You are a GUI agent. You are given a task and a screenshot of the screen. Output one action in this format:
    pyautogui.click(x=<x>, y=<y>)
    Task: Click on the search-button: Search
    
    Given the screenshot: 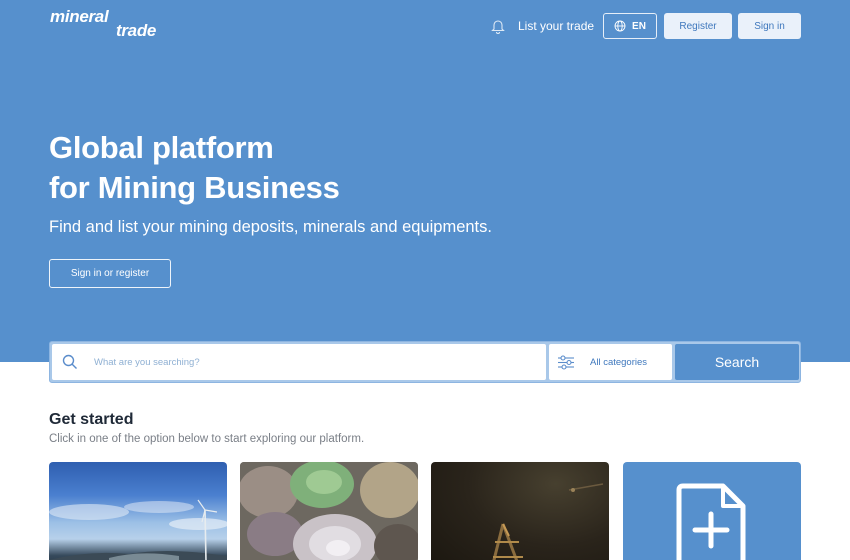 What is the action you would take?
    pyautogui.click(x=737, y=362)
    